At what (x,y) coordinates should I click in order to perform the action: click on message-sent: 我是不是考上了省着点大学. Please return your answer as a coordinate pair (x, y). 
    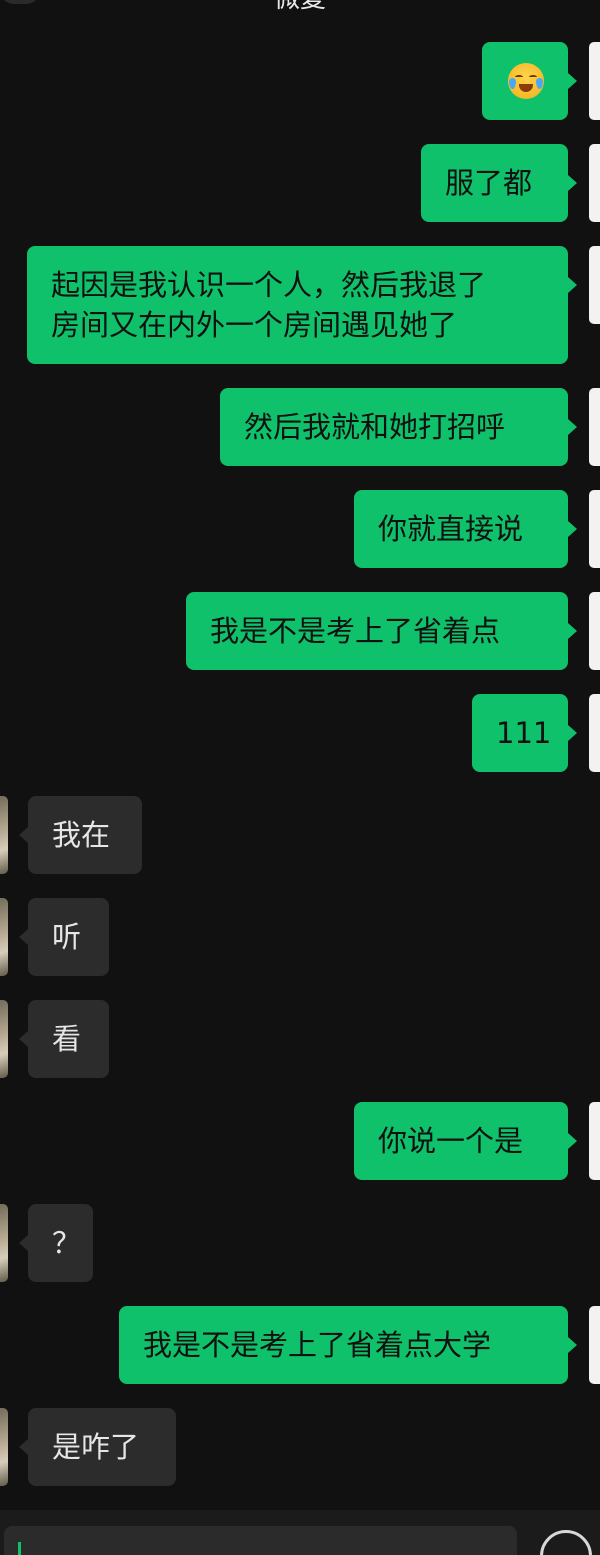
    Looking at the image, I should click on (300, 1345).